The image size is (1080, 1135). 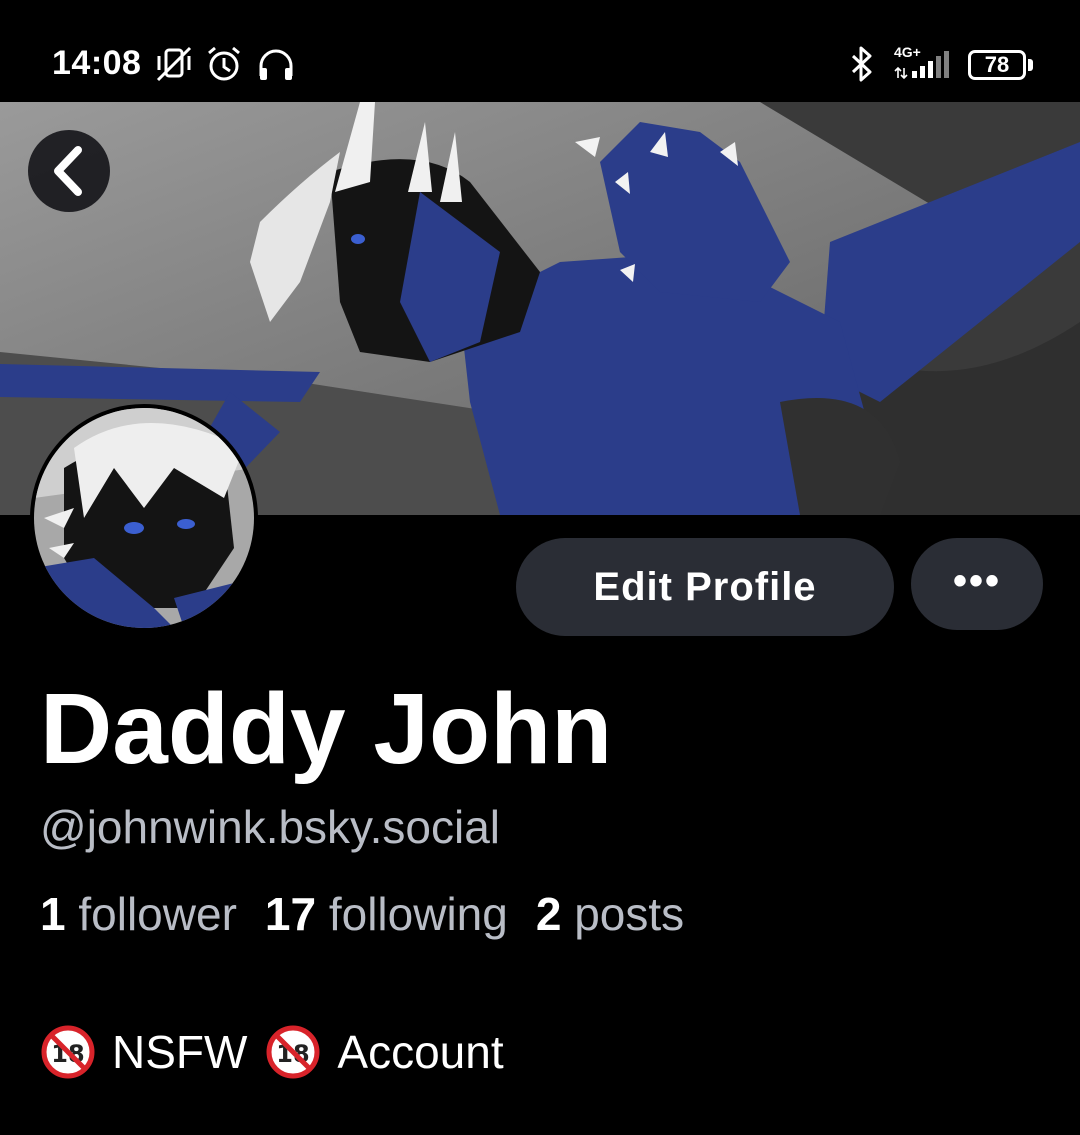 I want to click on battery-nub, so click(x=1030, y=65).